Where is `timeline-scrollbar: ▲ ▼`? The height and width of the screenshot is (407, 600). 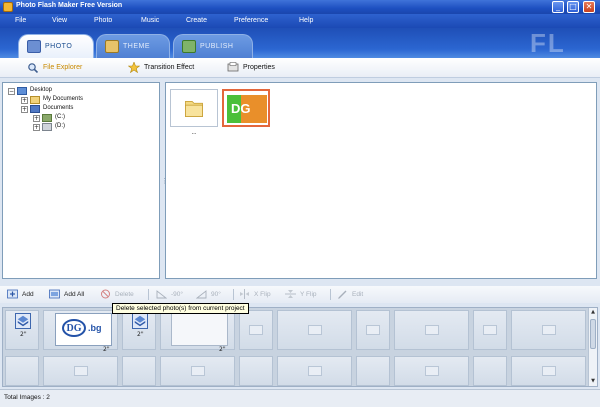 timeline-scrollbar: ▲ ▼ is located at coordinates (592, 347).